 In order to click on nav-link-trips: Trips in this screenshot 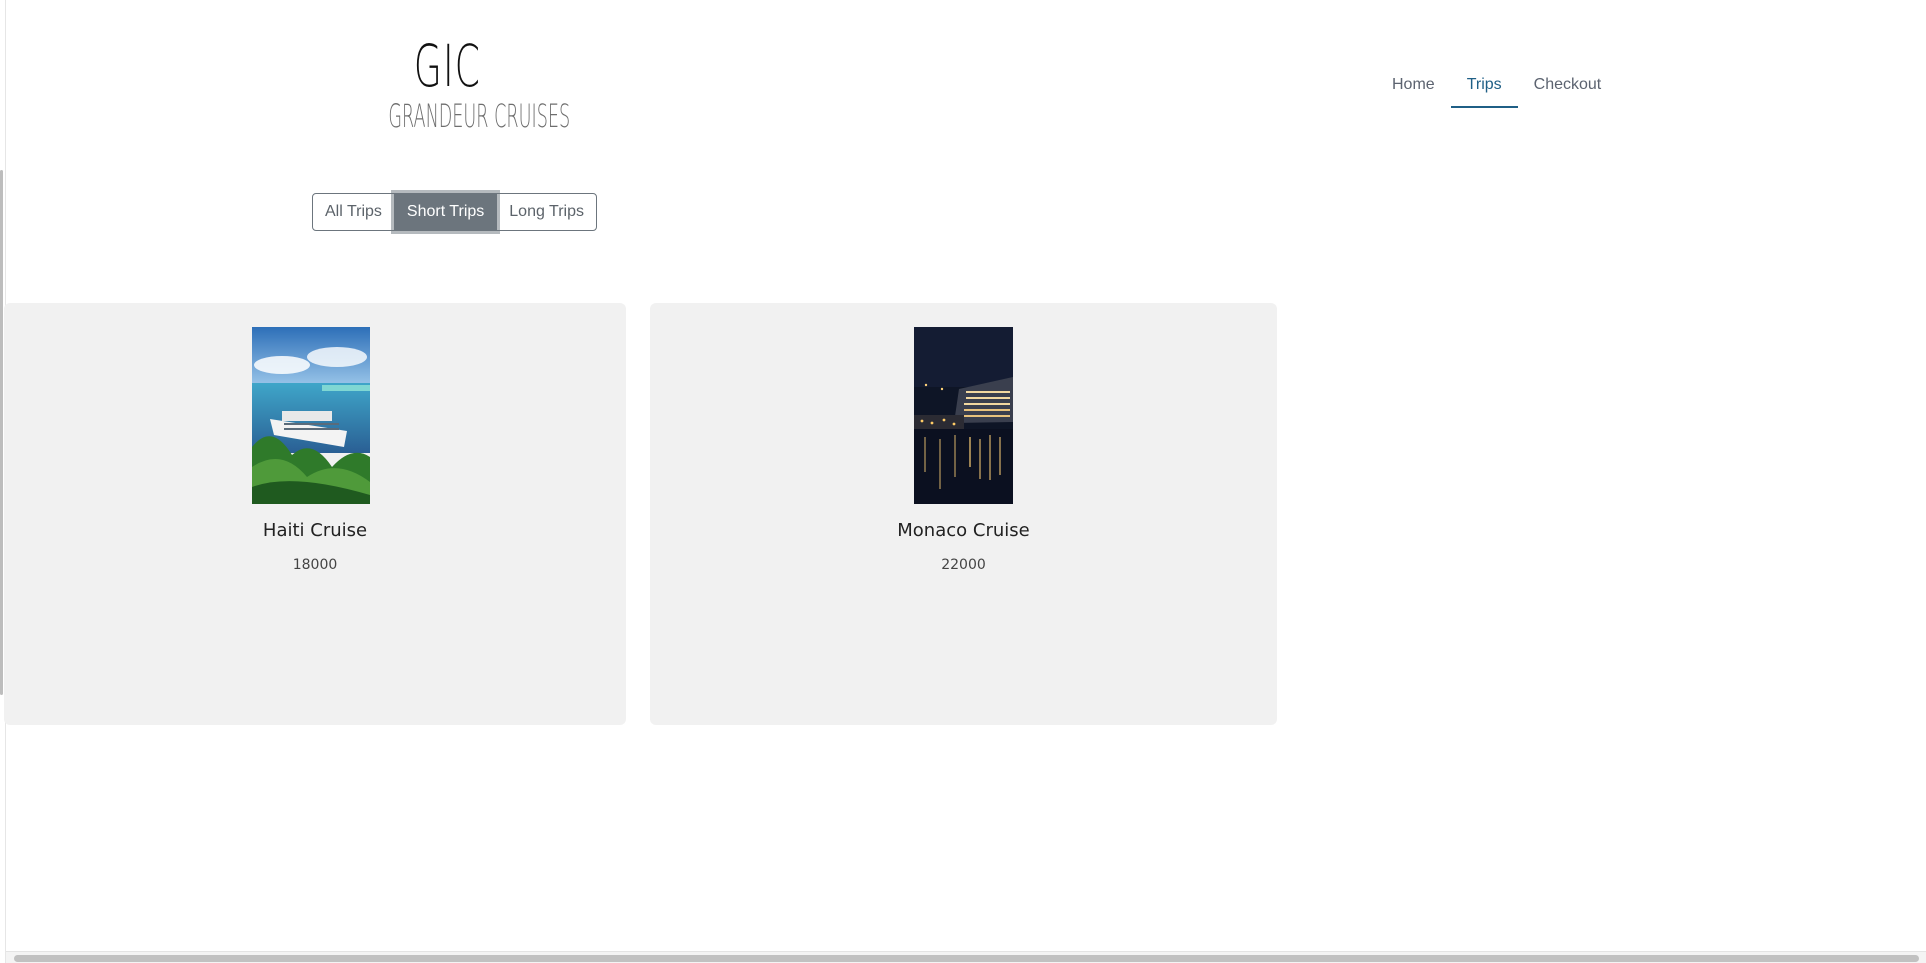, I will do `click(1484, 90)`.